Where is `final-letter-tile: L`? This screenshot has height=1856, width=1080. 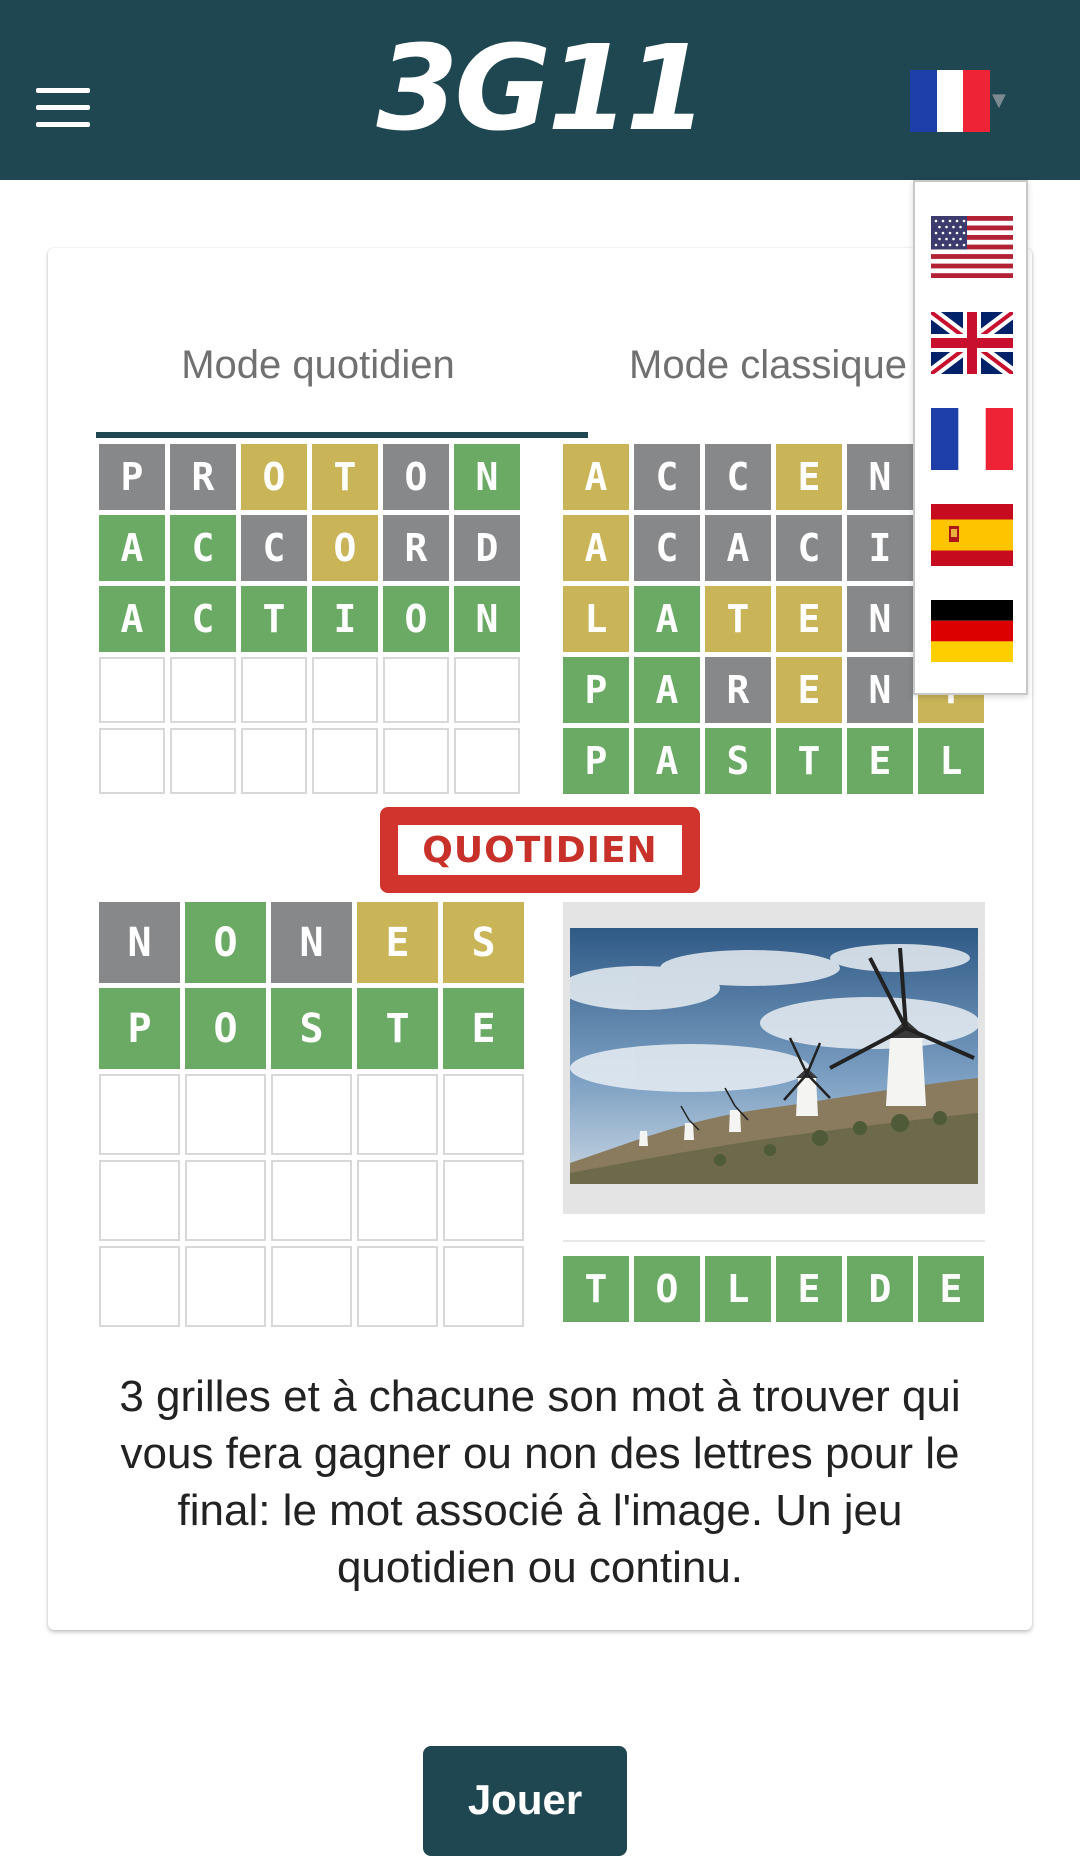 final-letter-tile: L is located at coordinates (738, 1289).